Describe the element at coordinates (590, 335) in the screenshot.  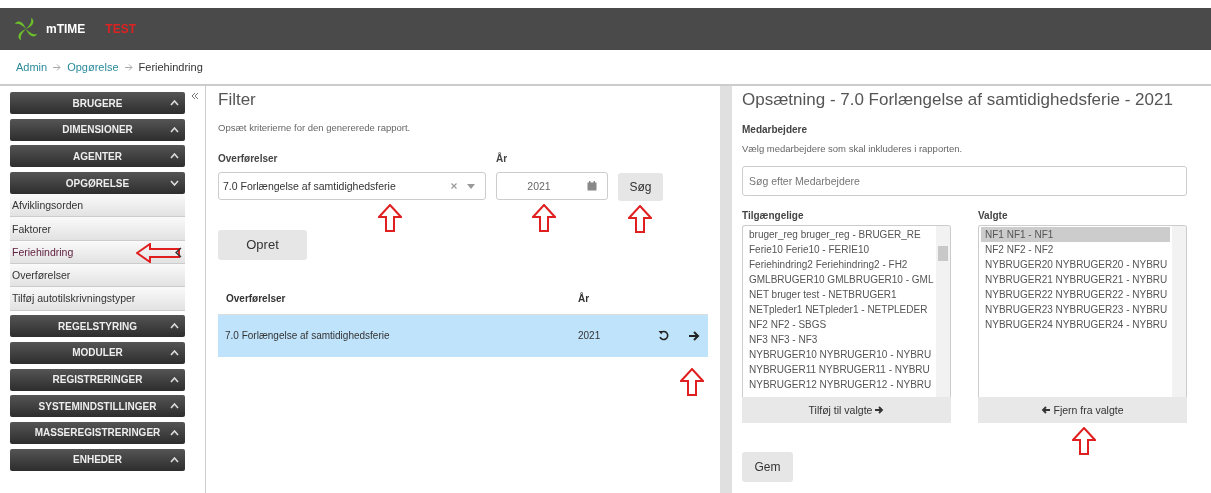
I see `table-cell-text: 2021` at that location.